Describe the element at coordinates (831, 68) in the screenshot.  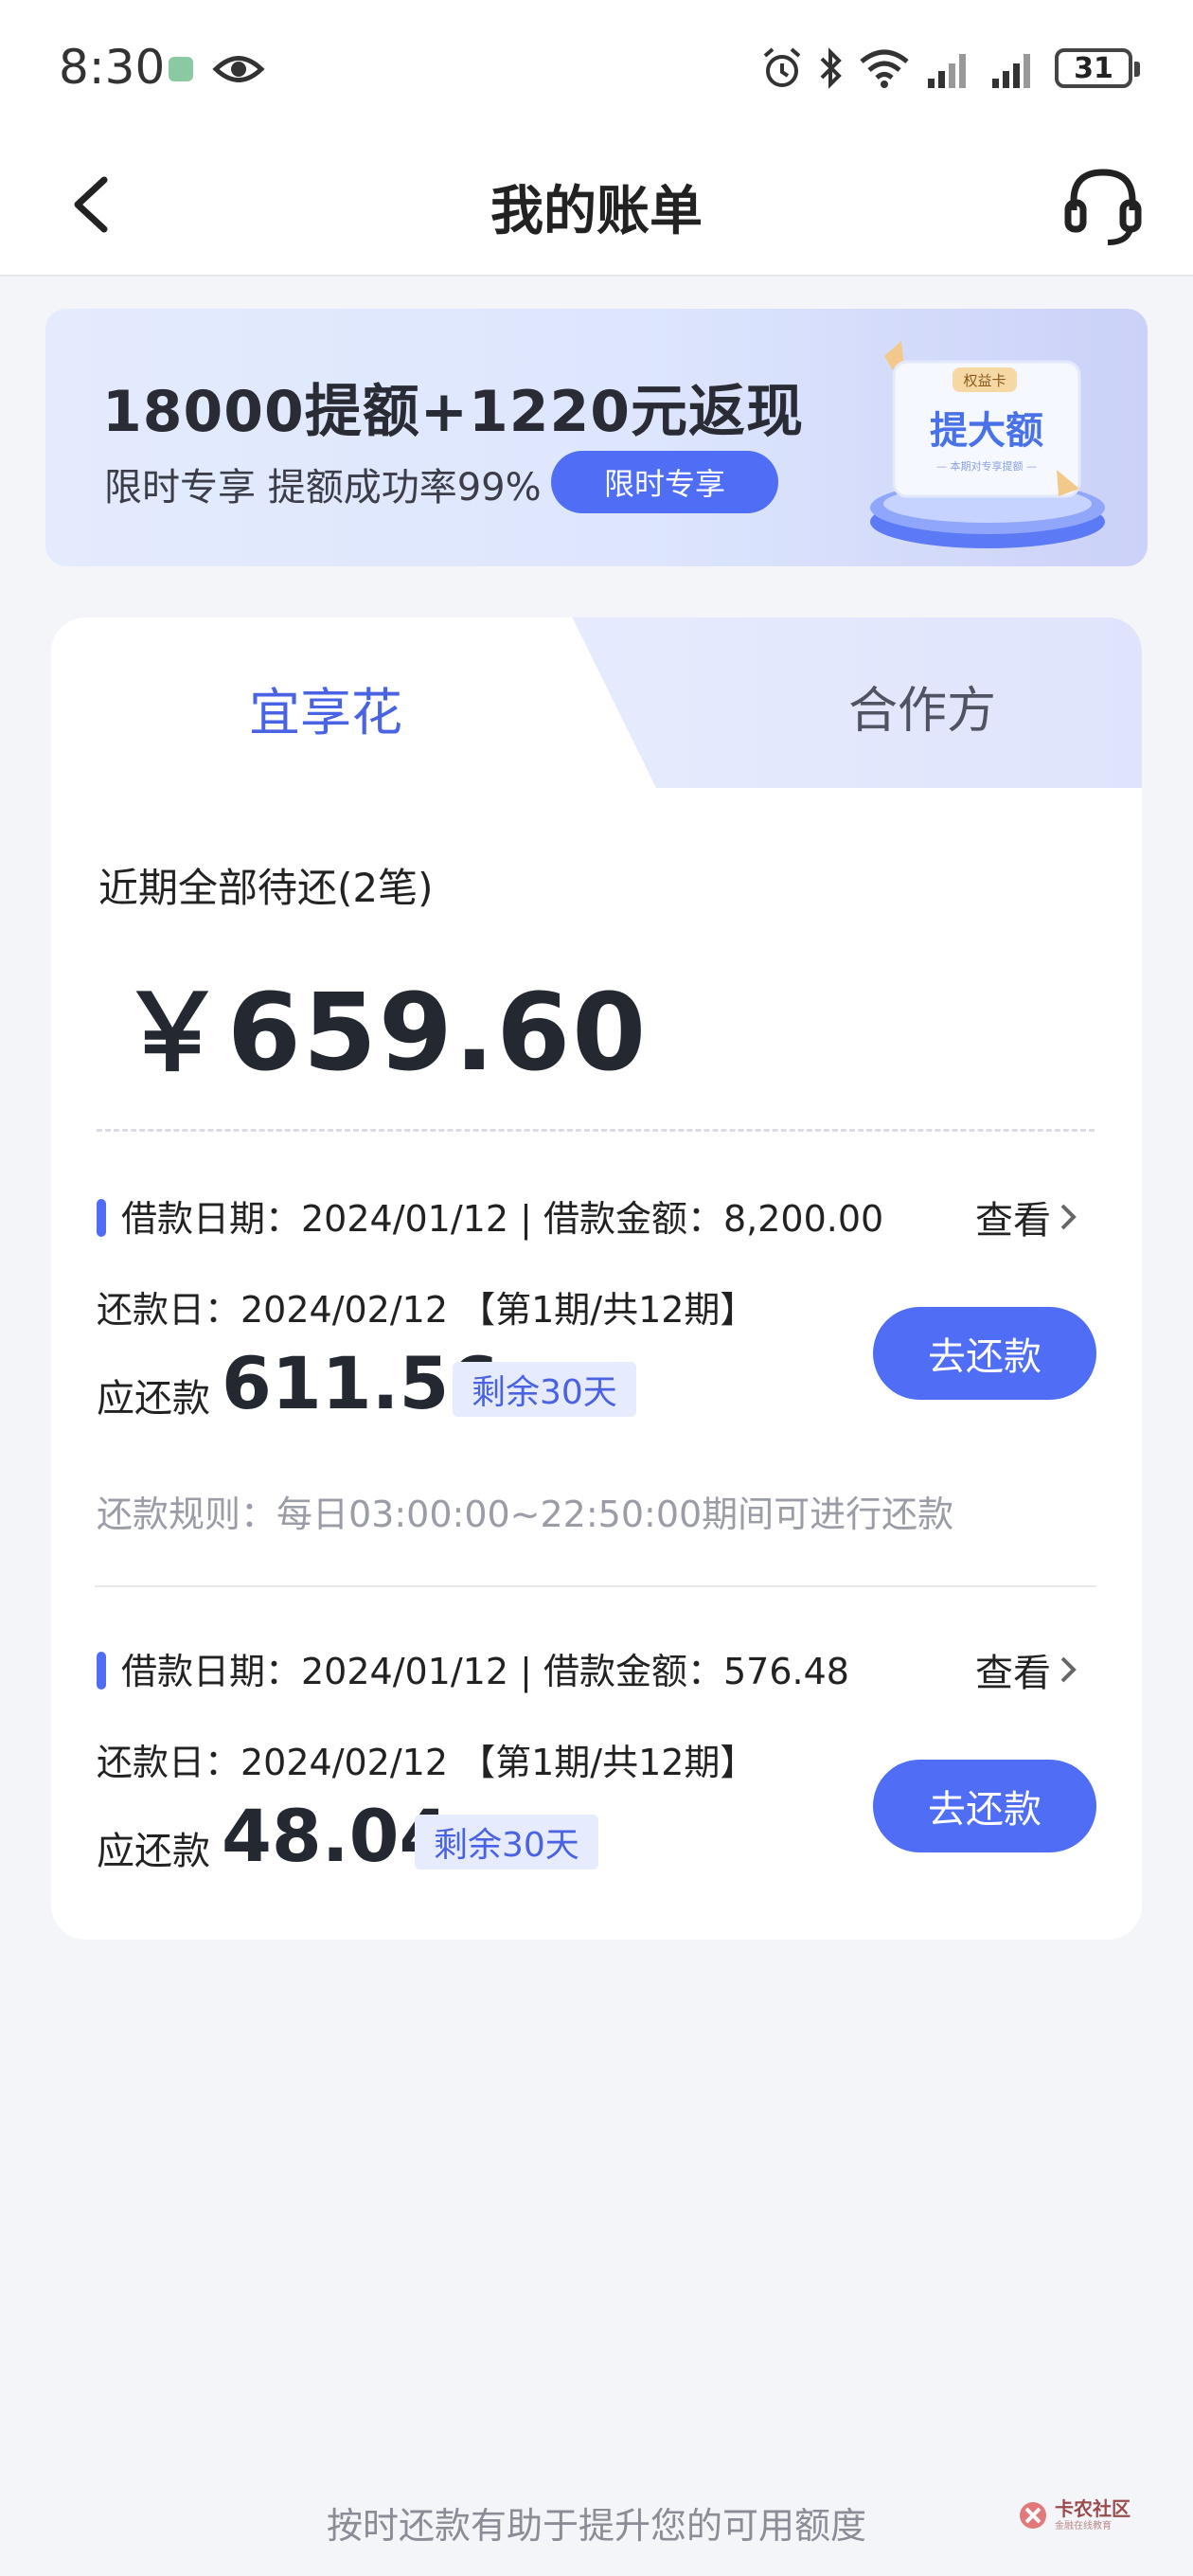
I see `bluetooth-icon` at that location.